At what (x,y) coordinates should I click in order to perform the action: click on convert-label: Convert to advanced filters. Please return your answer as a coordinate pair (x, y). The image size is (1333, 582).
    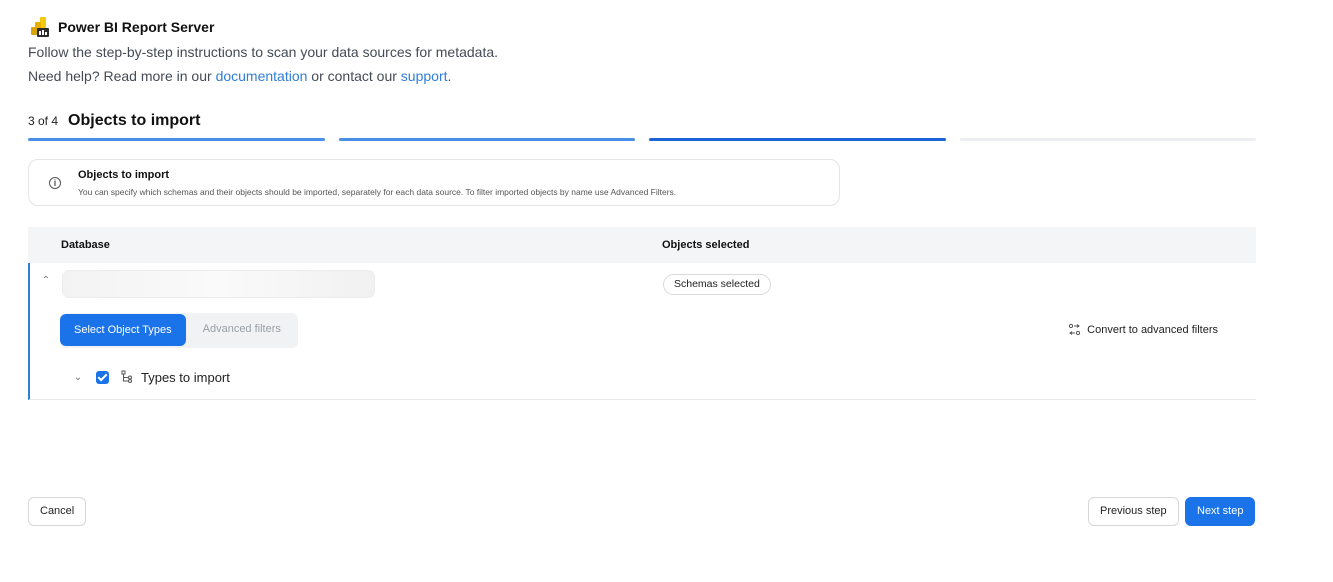
    Looking at the image, I should click on (1152, 329).